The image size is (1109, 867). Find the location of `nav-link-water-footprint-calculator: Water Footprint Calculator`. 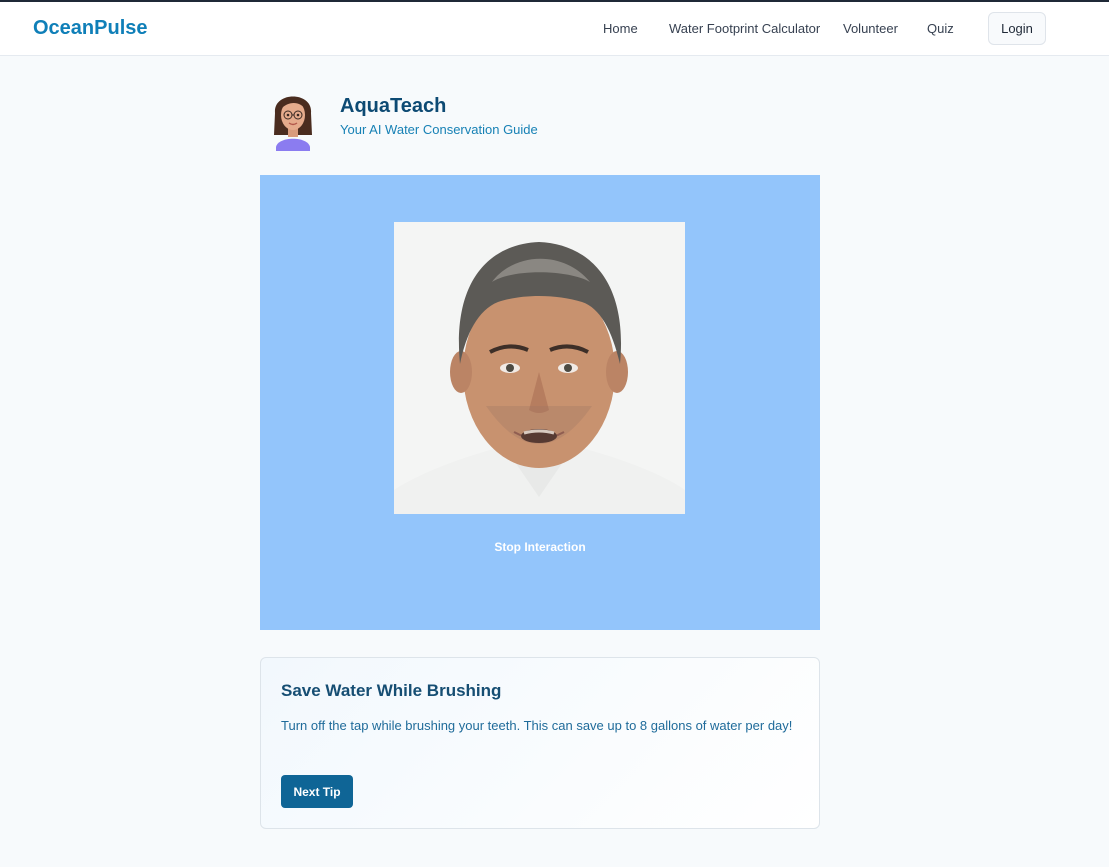

nav-link-water-footprint-calculator: Water Footprint Calculator is located at coordinates (744, 28).